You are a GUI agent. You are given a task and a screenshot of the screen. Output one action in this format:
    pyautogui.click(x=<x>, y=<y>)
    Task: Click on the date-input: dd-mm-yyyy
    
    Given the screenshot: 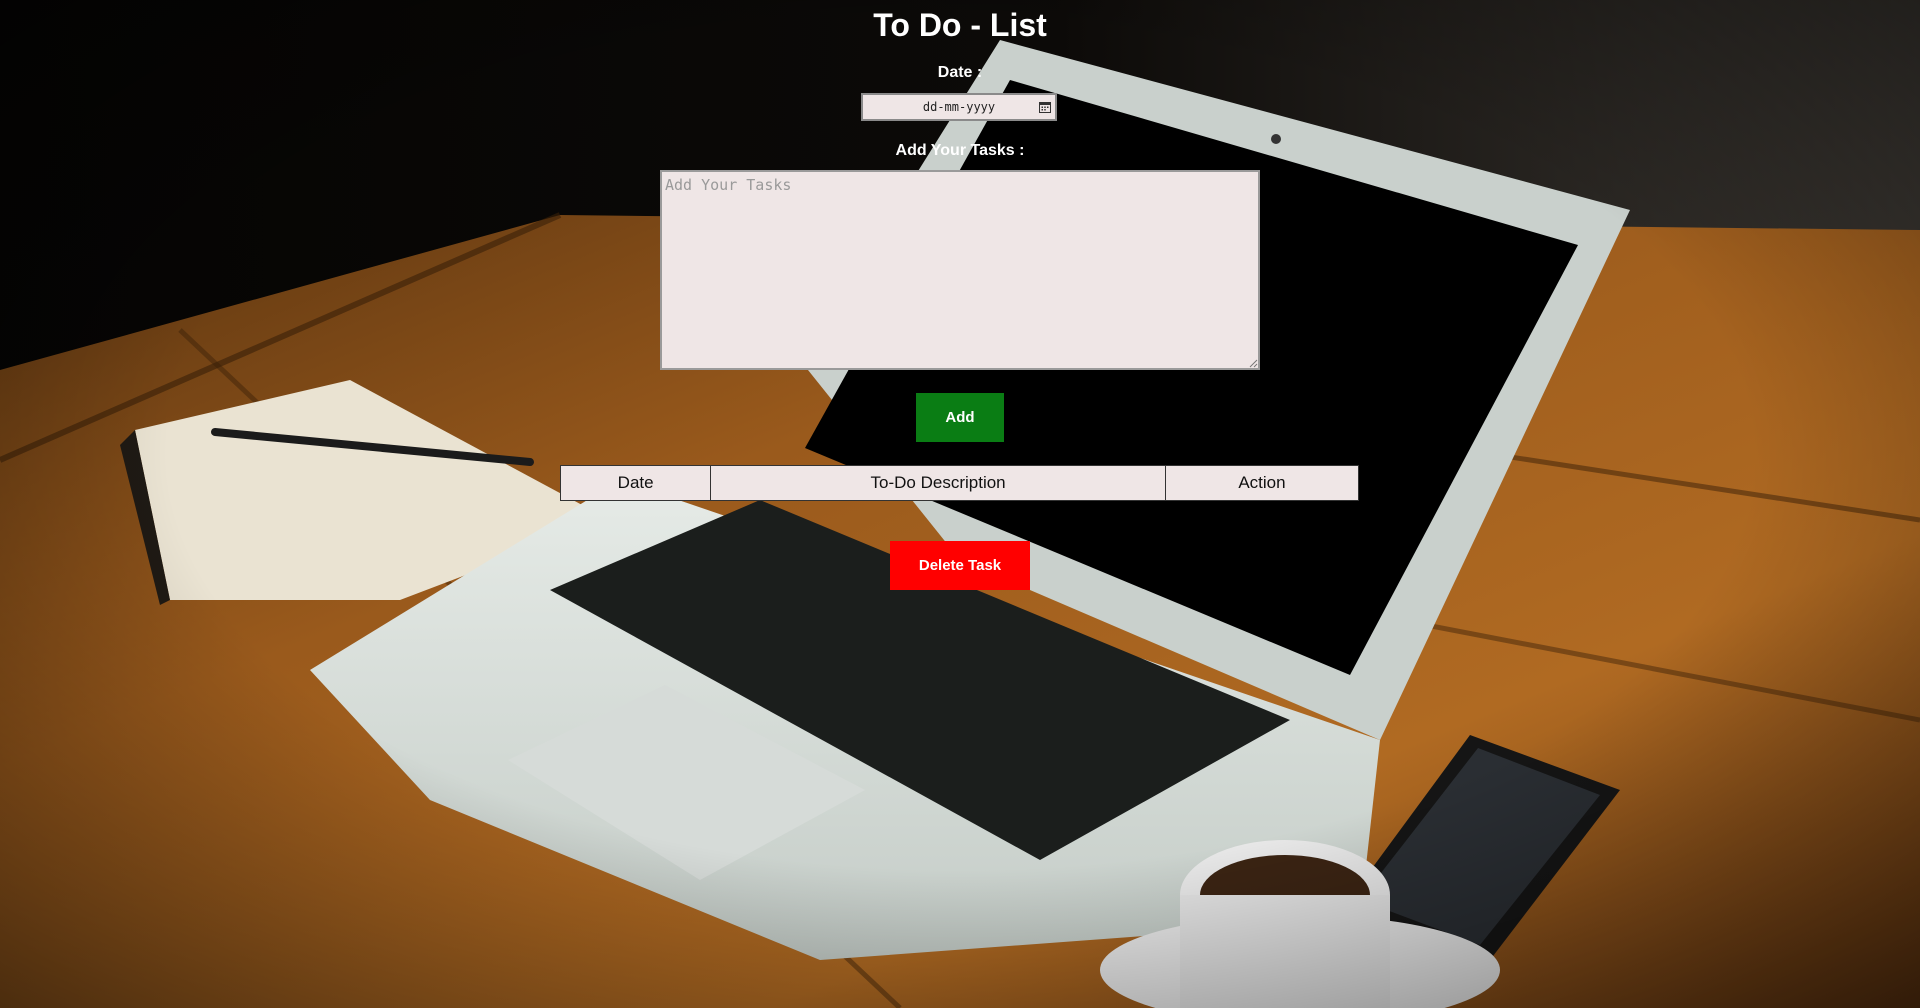 What is the action you would take?
    pyautogui.click(x=959, y=107)
    